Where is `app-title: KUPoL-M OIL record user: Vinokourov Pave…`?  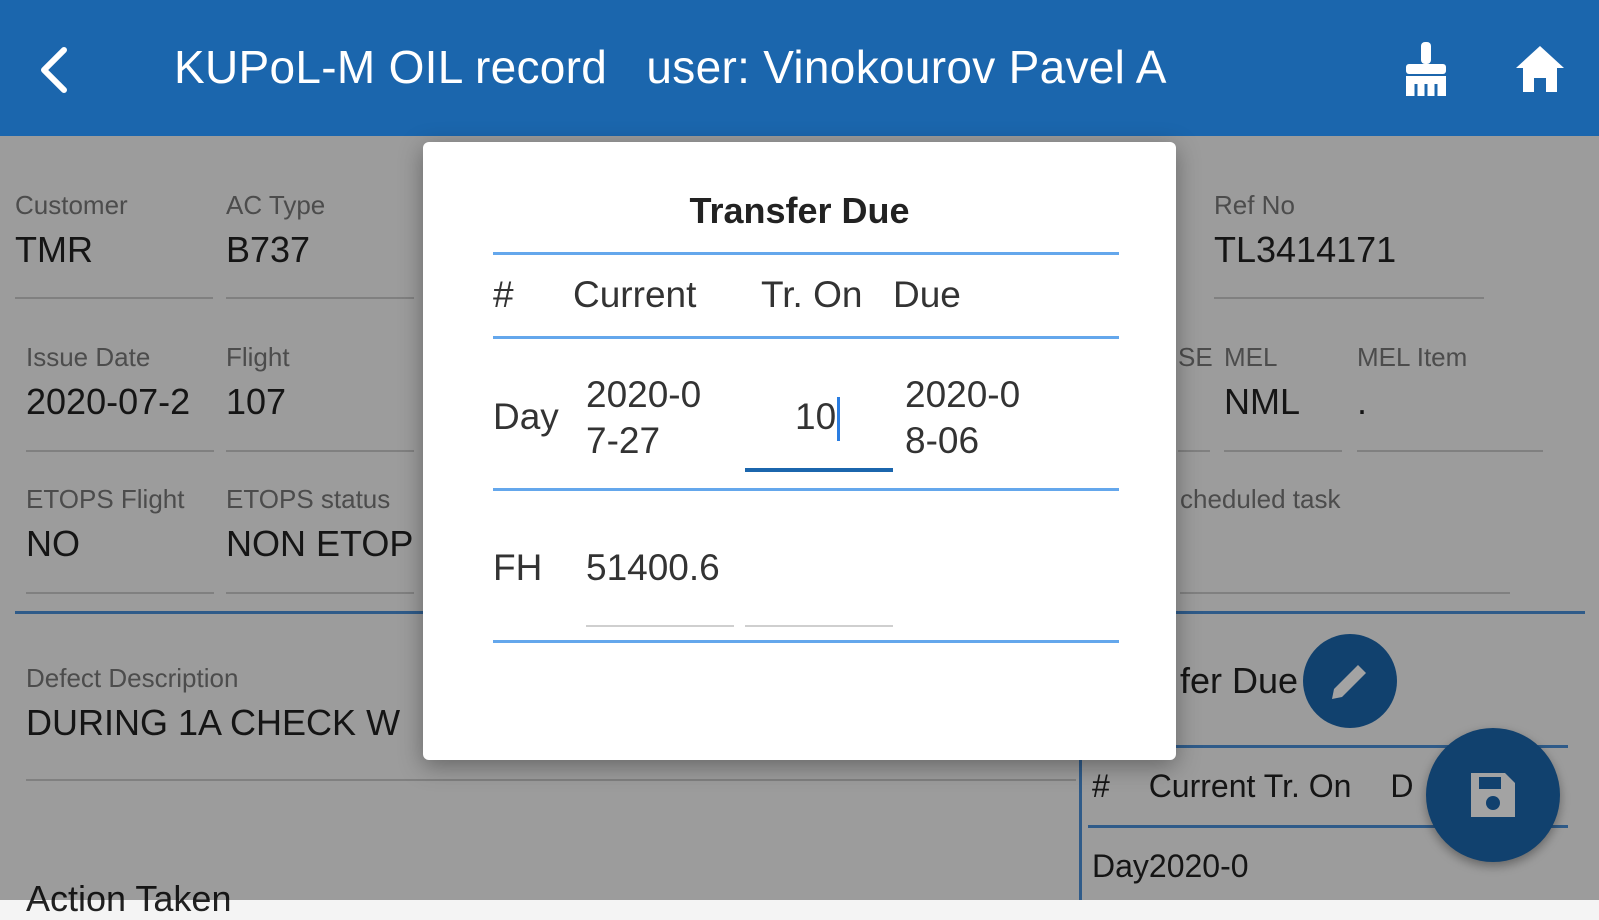
app-title: KUPoL-M OIL record user: Vinokourov Pave… is located at coordinates (670, 67).